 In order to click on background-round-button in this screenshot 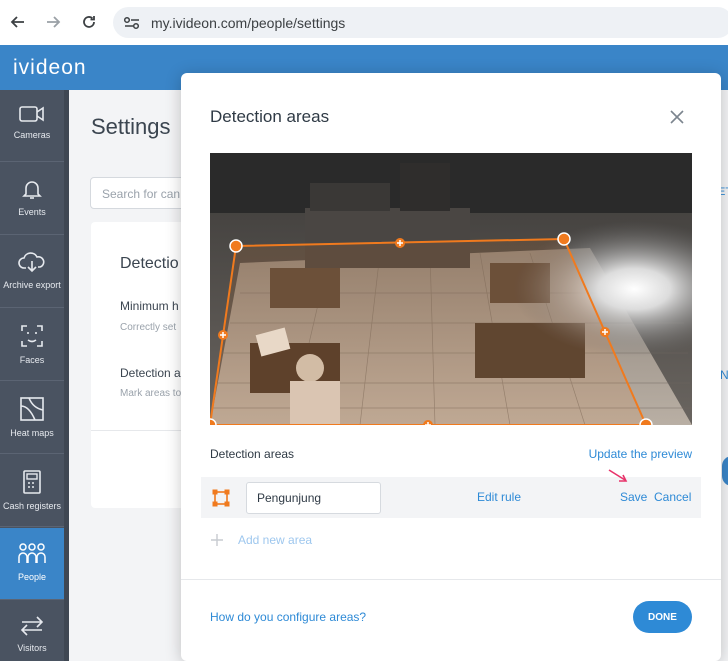, I will do `click(725, 471)`.